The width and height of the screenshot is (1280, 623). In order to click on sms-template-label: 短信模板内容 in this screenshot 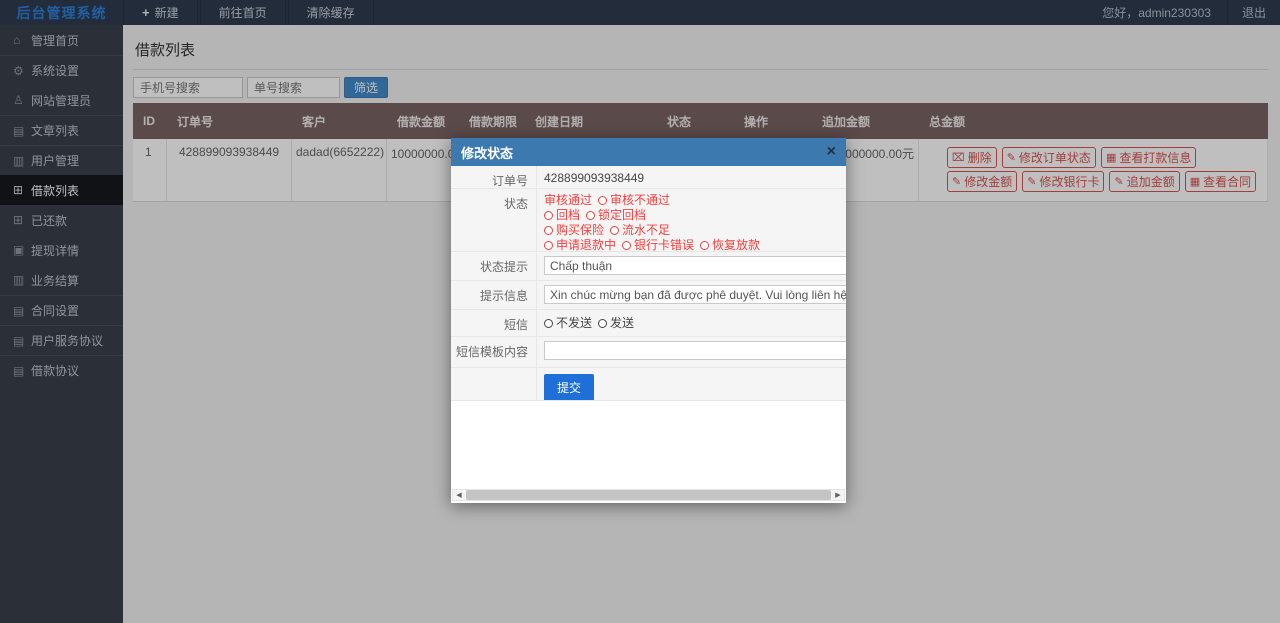, I will do `click(494, 352)`.